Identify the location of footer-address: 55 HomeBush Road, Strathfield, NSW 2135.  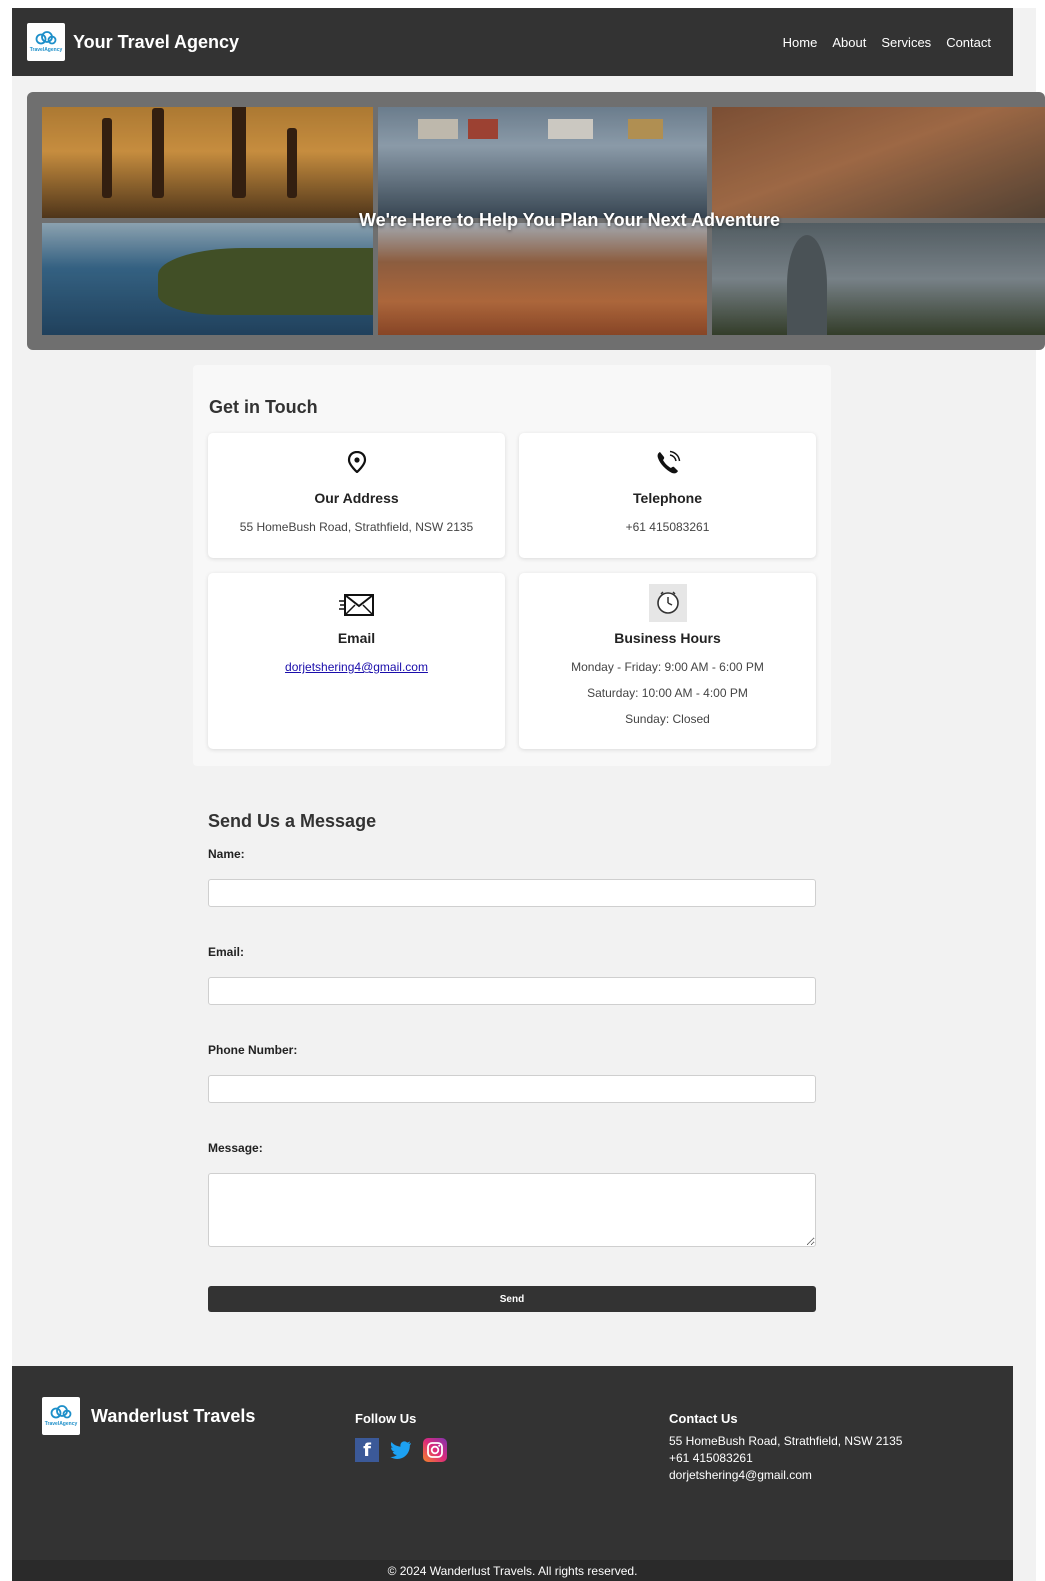
(786, 1441).